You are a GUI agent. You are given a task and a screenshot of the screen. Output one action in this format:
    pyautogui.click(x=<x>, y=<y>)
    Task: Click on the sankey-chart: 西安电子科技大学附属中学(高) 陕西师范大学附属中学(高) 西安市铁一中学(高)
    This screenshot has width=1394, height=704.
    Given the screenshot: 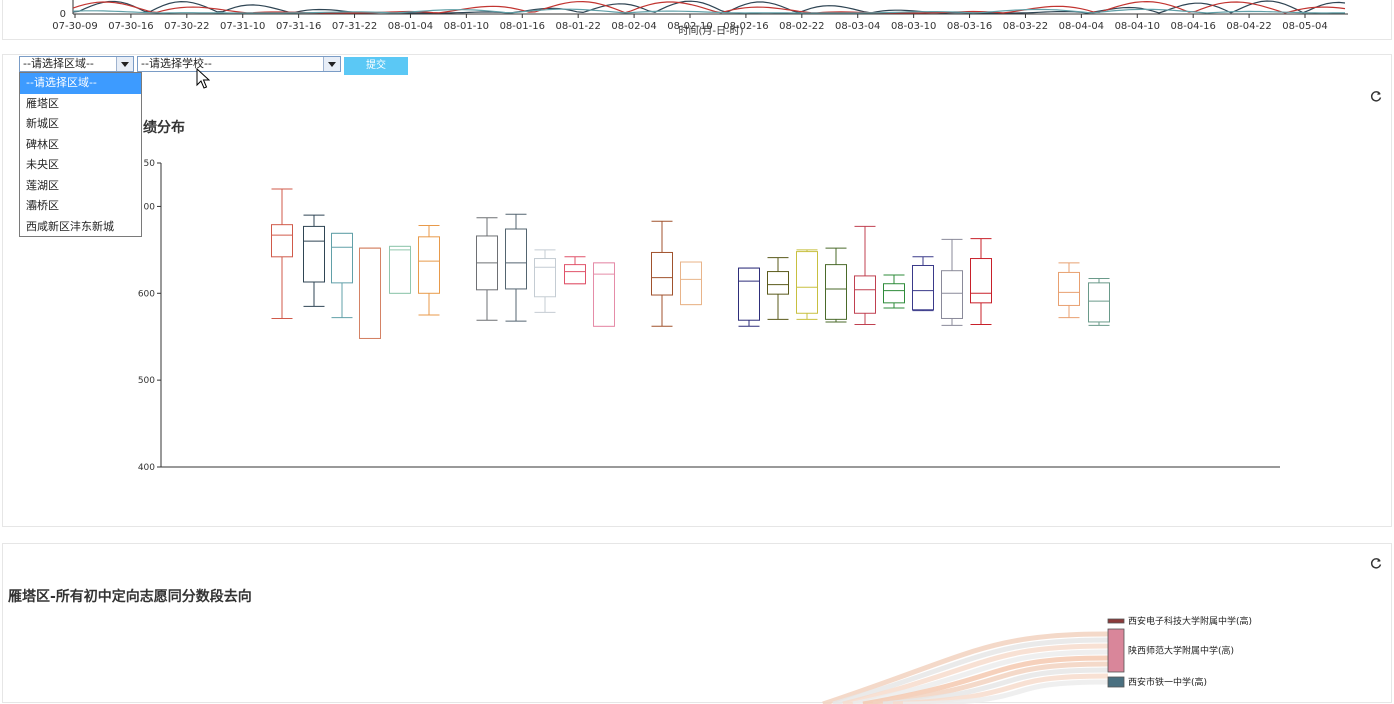 What is the action you would take?
    pyautogui.click(x=1037, y=659)
    